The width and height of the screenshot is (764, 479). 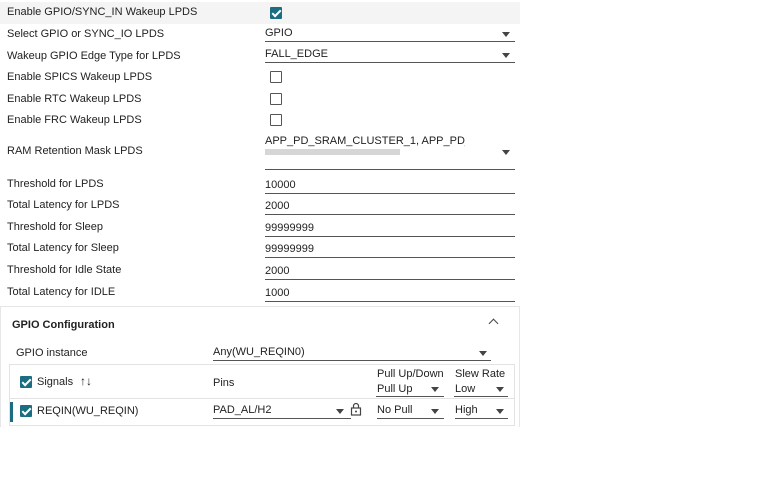 What do you see at coordinates (55, 382) in the screenshot?
I see `signals-column-header: Signals` at bounding box center [55, 382].